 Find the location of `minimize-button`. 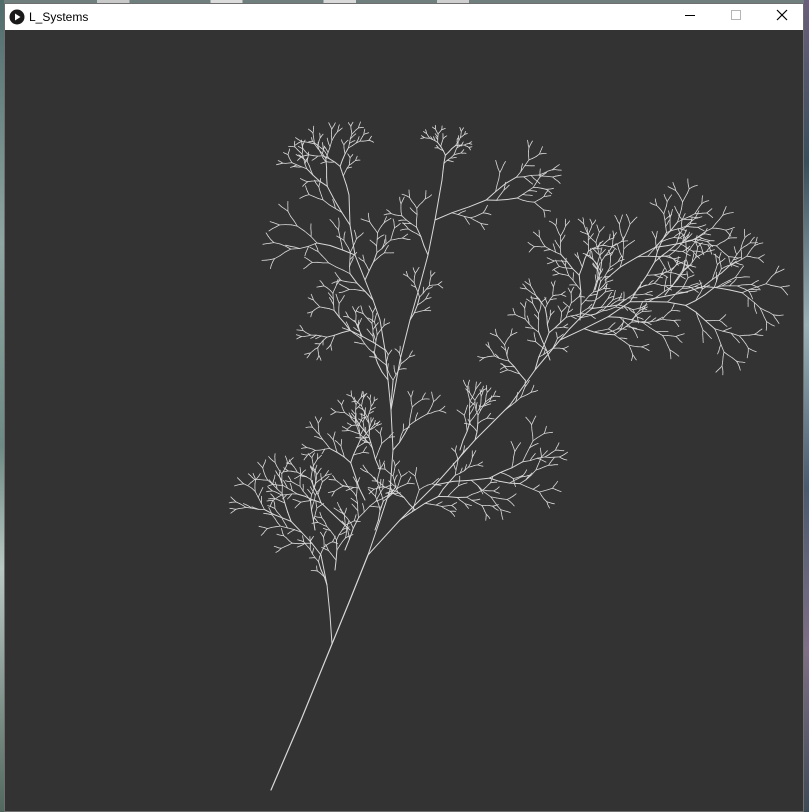

minimize-button is located at coordinates (690, 17).